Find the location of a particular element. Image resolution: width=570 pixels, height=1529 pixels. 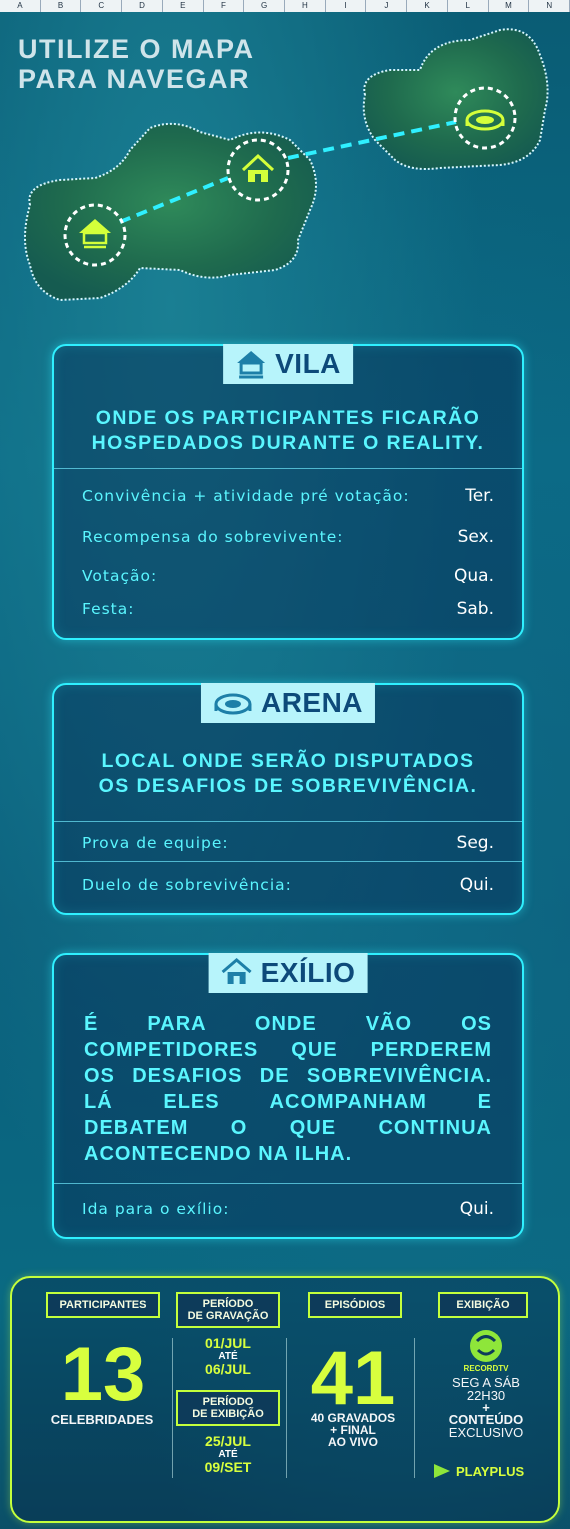

episodios-badge: EPISÓDIOS is located at coordinates (355, 1305).